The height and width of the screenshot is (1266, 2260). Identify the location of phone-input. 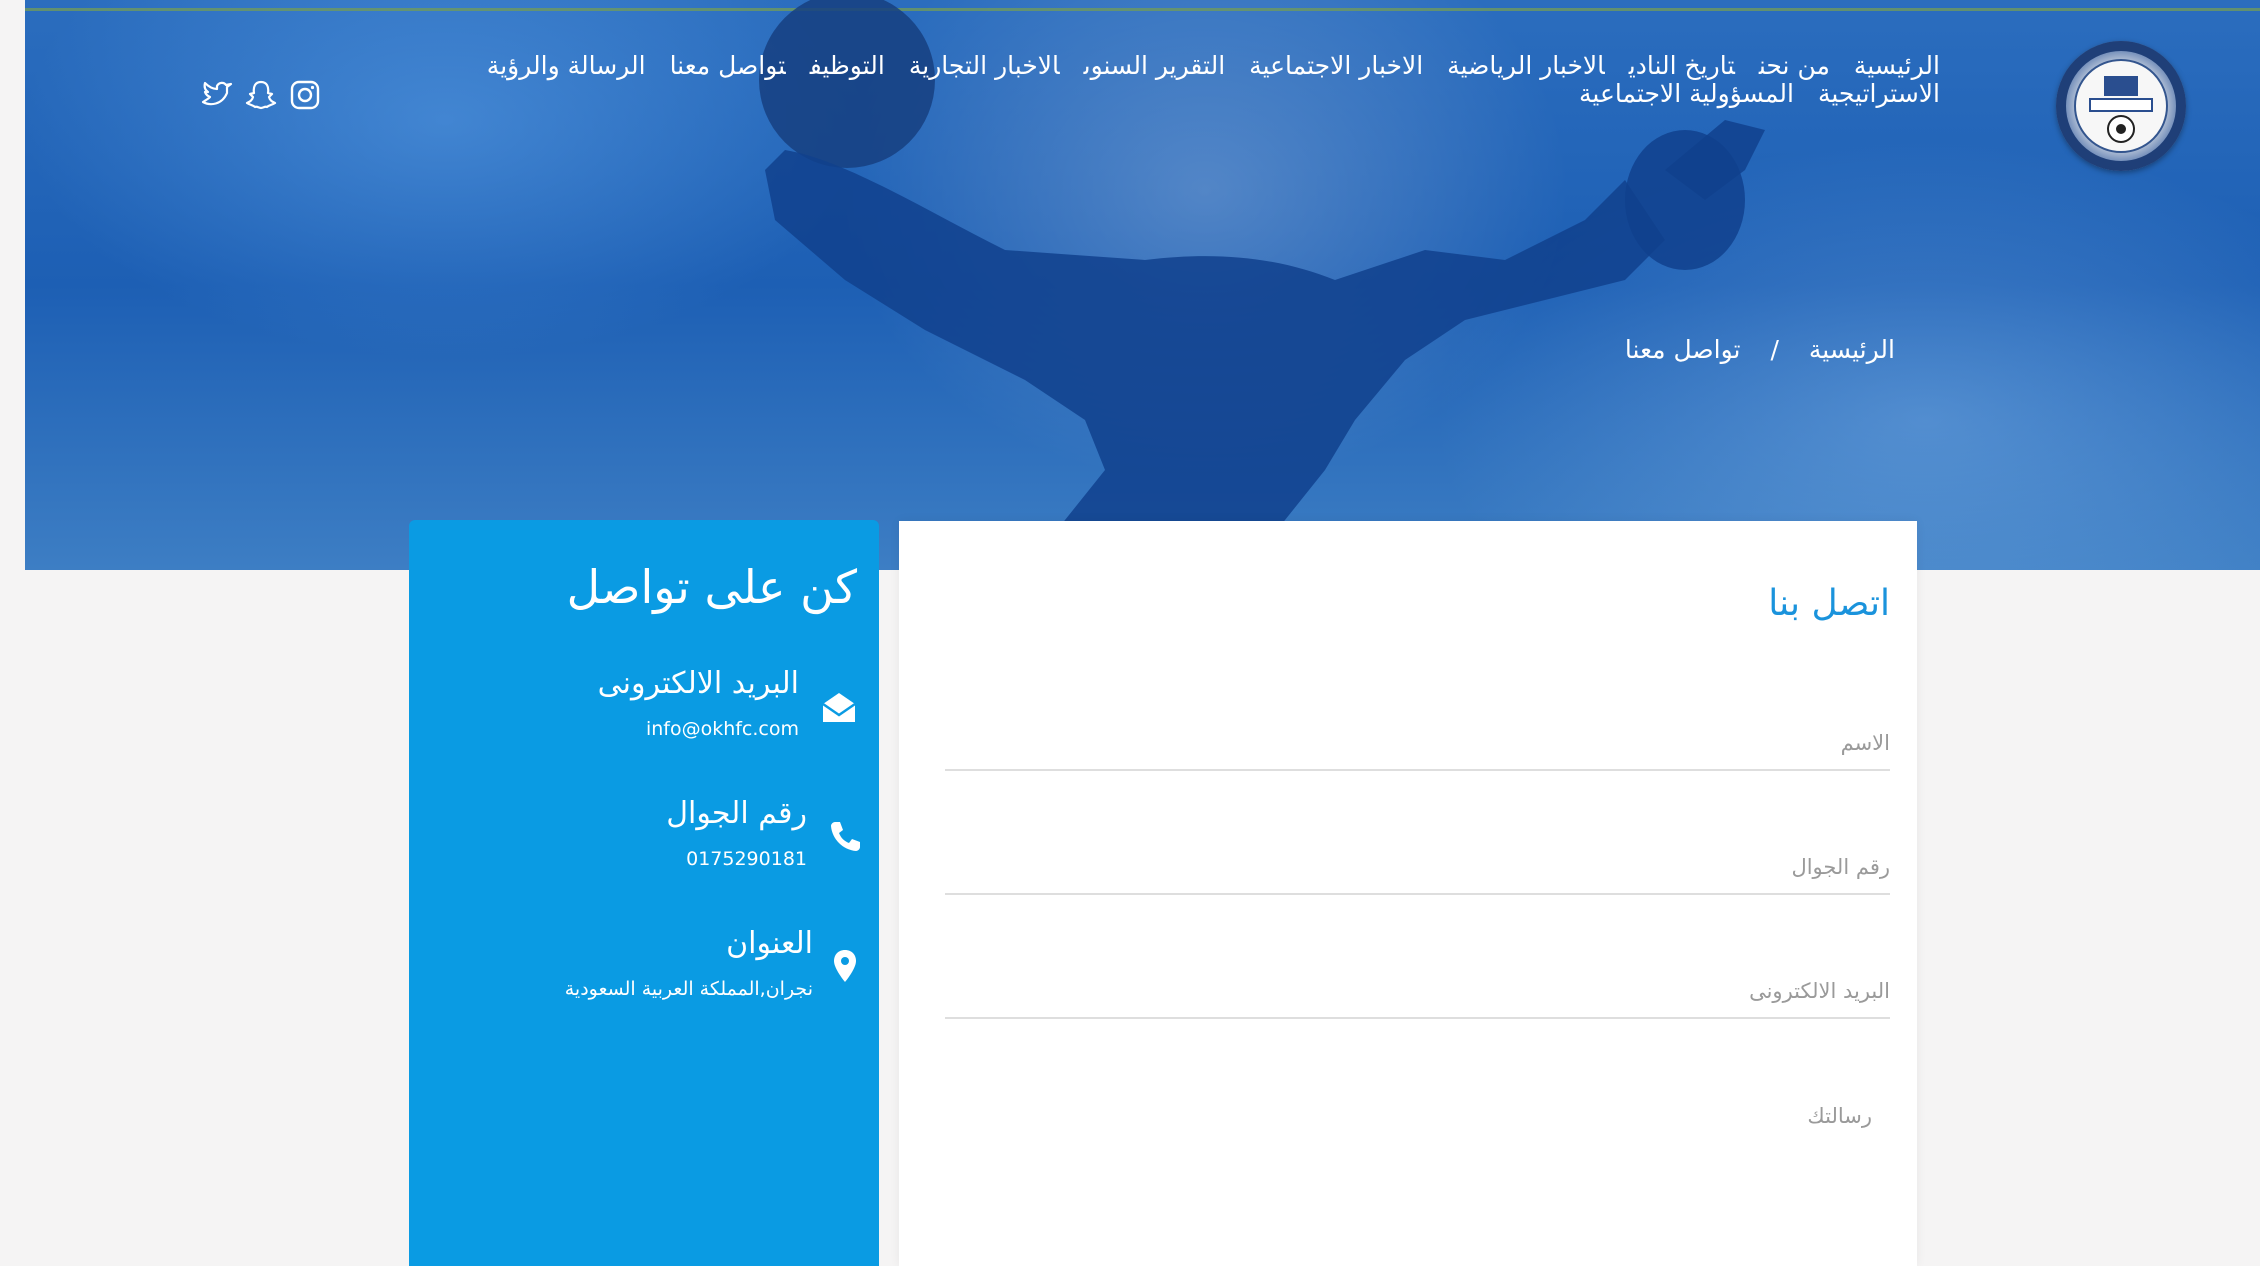
(1417, 875).